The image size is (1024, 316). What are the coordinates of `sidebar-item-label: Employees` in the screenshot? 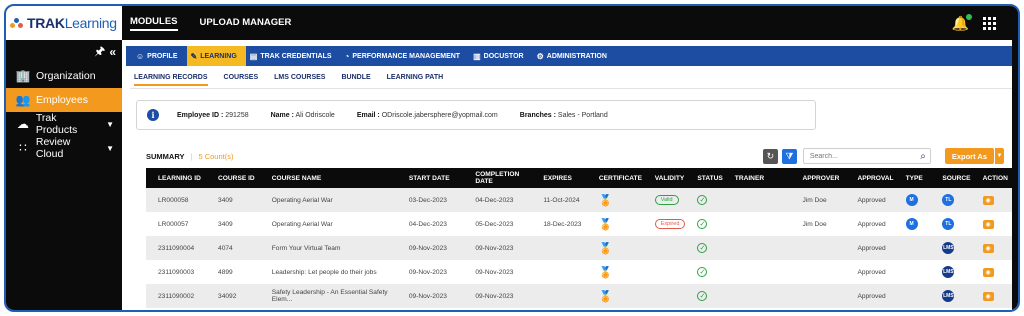 It's located at (62, 100).